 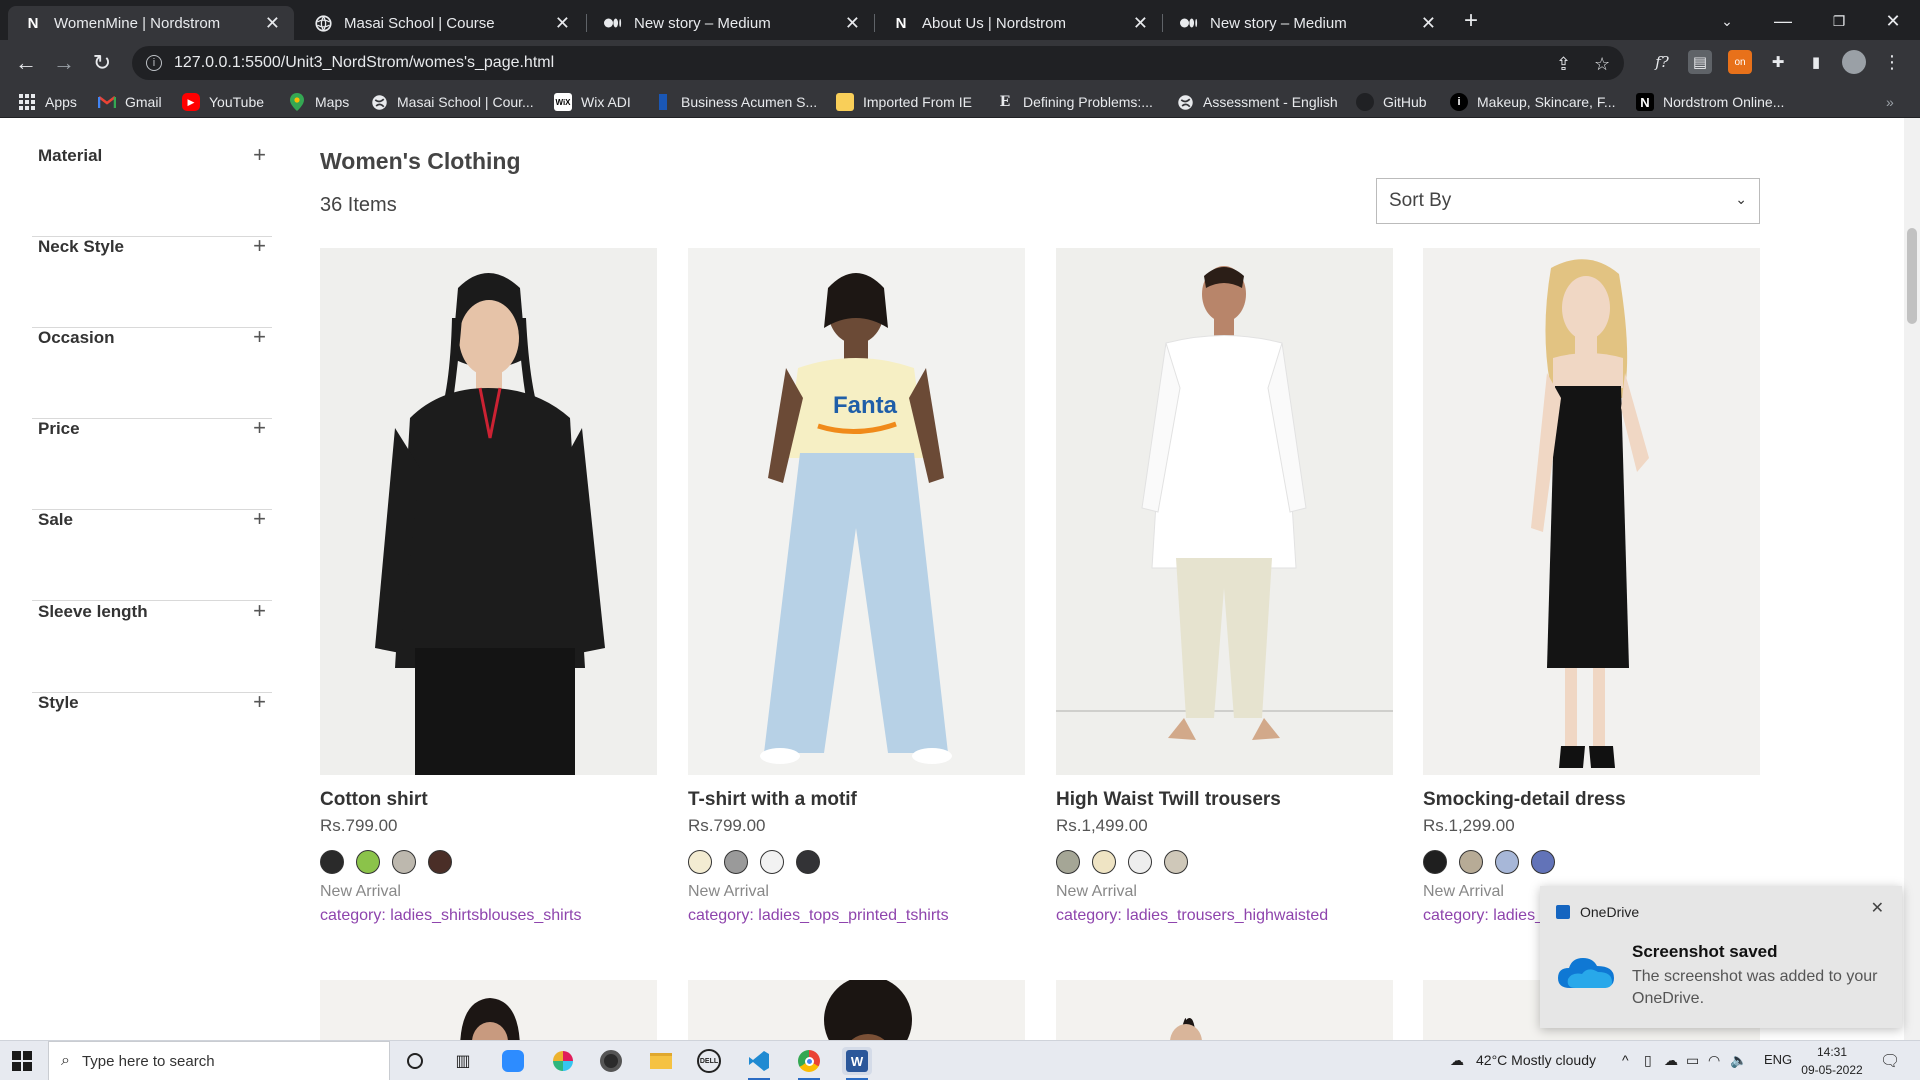 I want to click on bookmark-gmail: Gmail, so click(x=130, y=102).